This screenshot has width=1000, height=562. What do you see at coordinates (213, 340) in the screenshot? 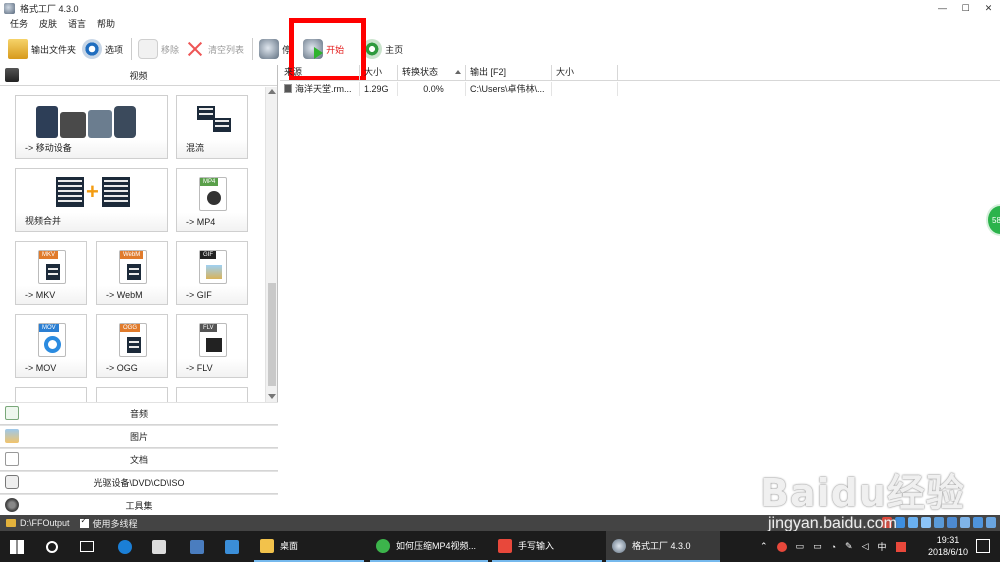
I see `flv-file-icon: FLV` at bounding box center [213, 340].